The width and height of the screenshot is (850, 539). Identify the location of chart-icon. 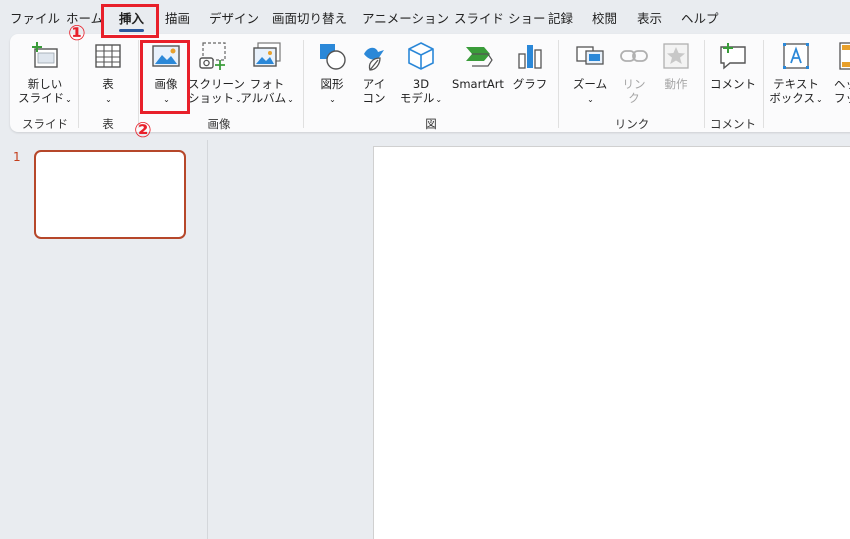
(530, 57).